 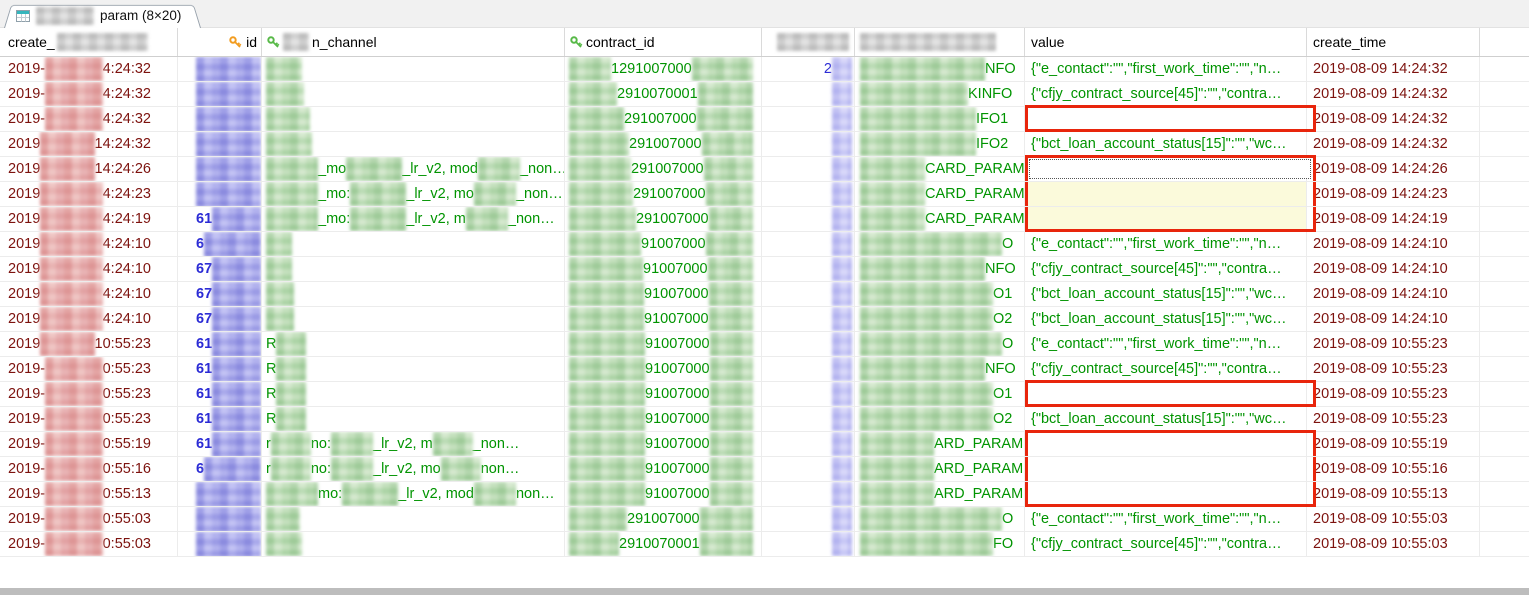 What do you see at coordinates (940, 269) in the screenshot?
I see `cell-param-name: NFO` at bounding box center [940, 269].